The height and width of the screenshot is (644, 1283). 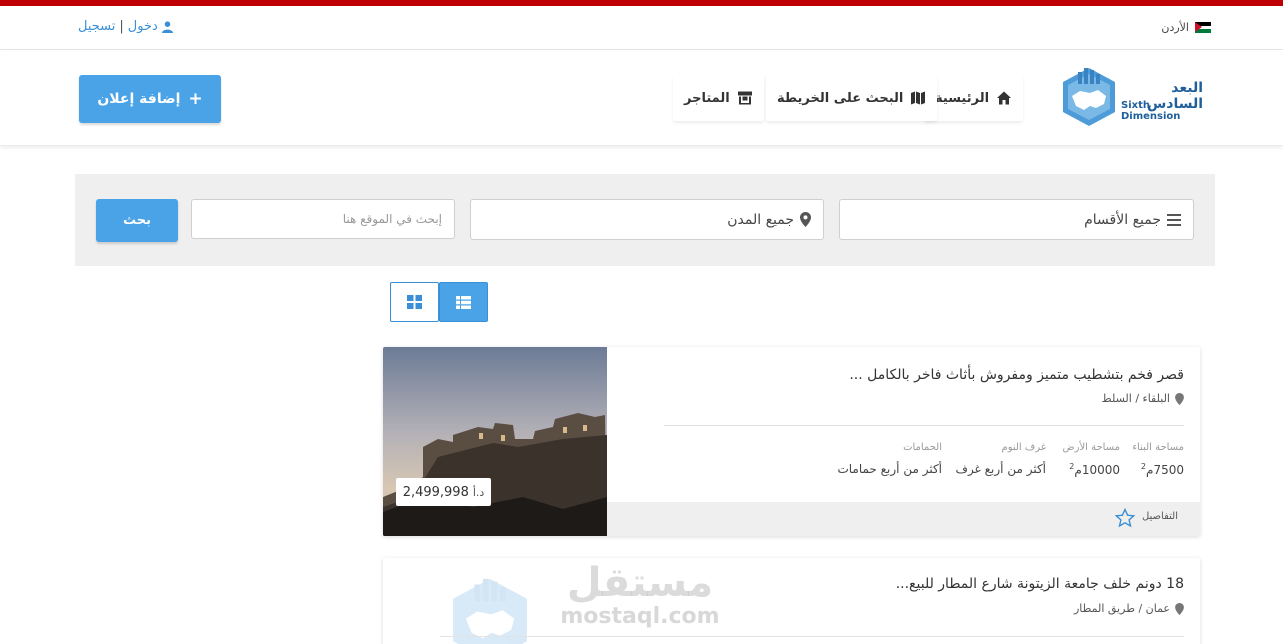 What do you see at coordinates (922, 447) in the screenshot?
I see `spec-bathrooms-label: الحمامات` at bounding box center [922, 447].